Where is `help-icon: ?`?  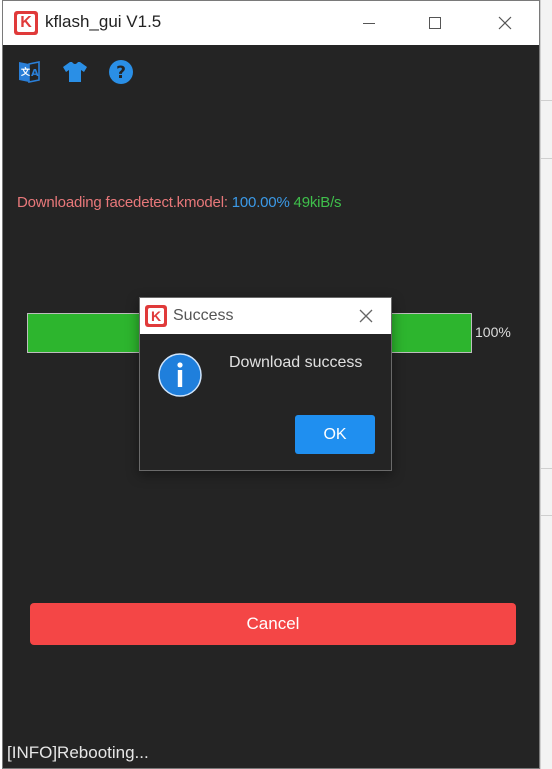 help-icon: ? is located at coordinates (121, 72).